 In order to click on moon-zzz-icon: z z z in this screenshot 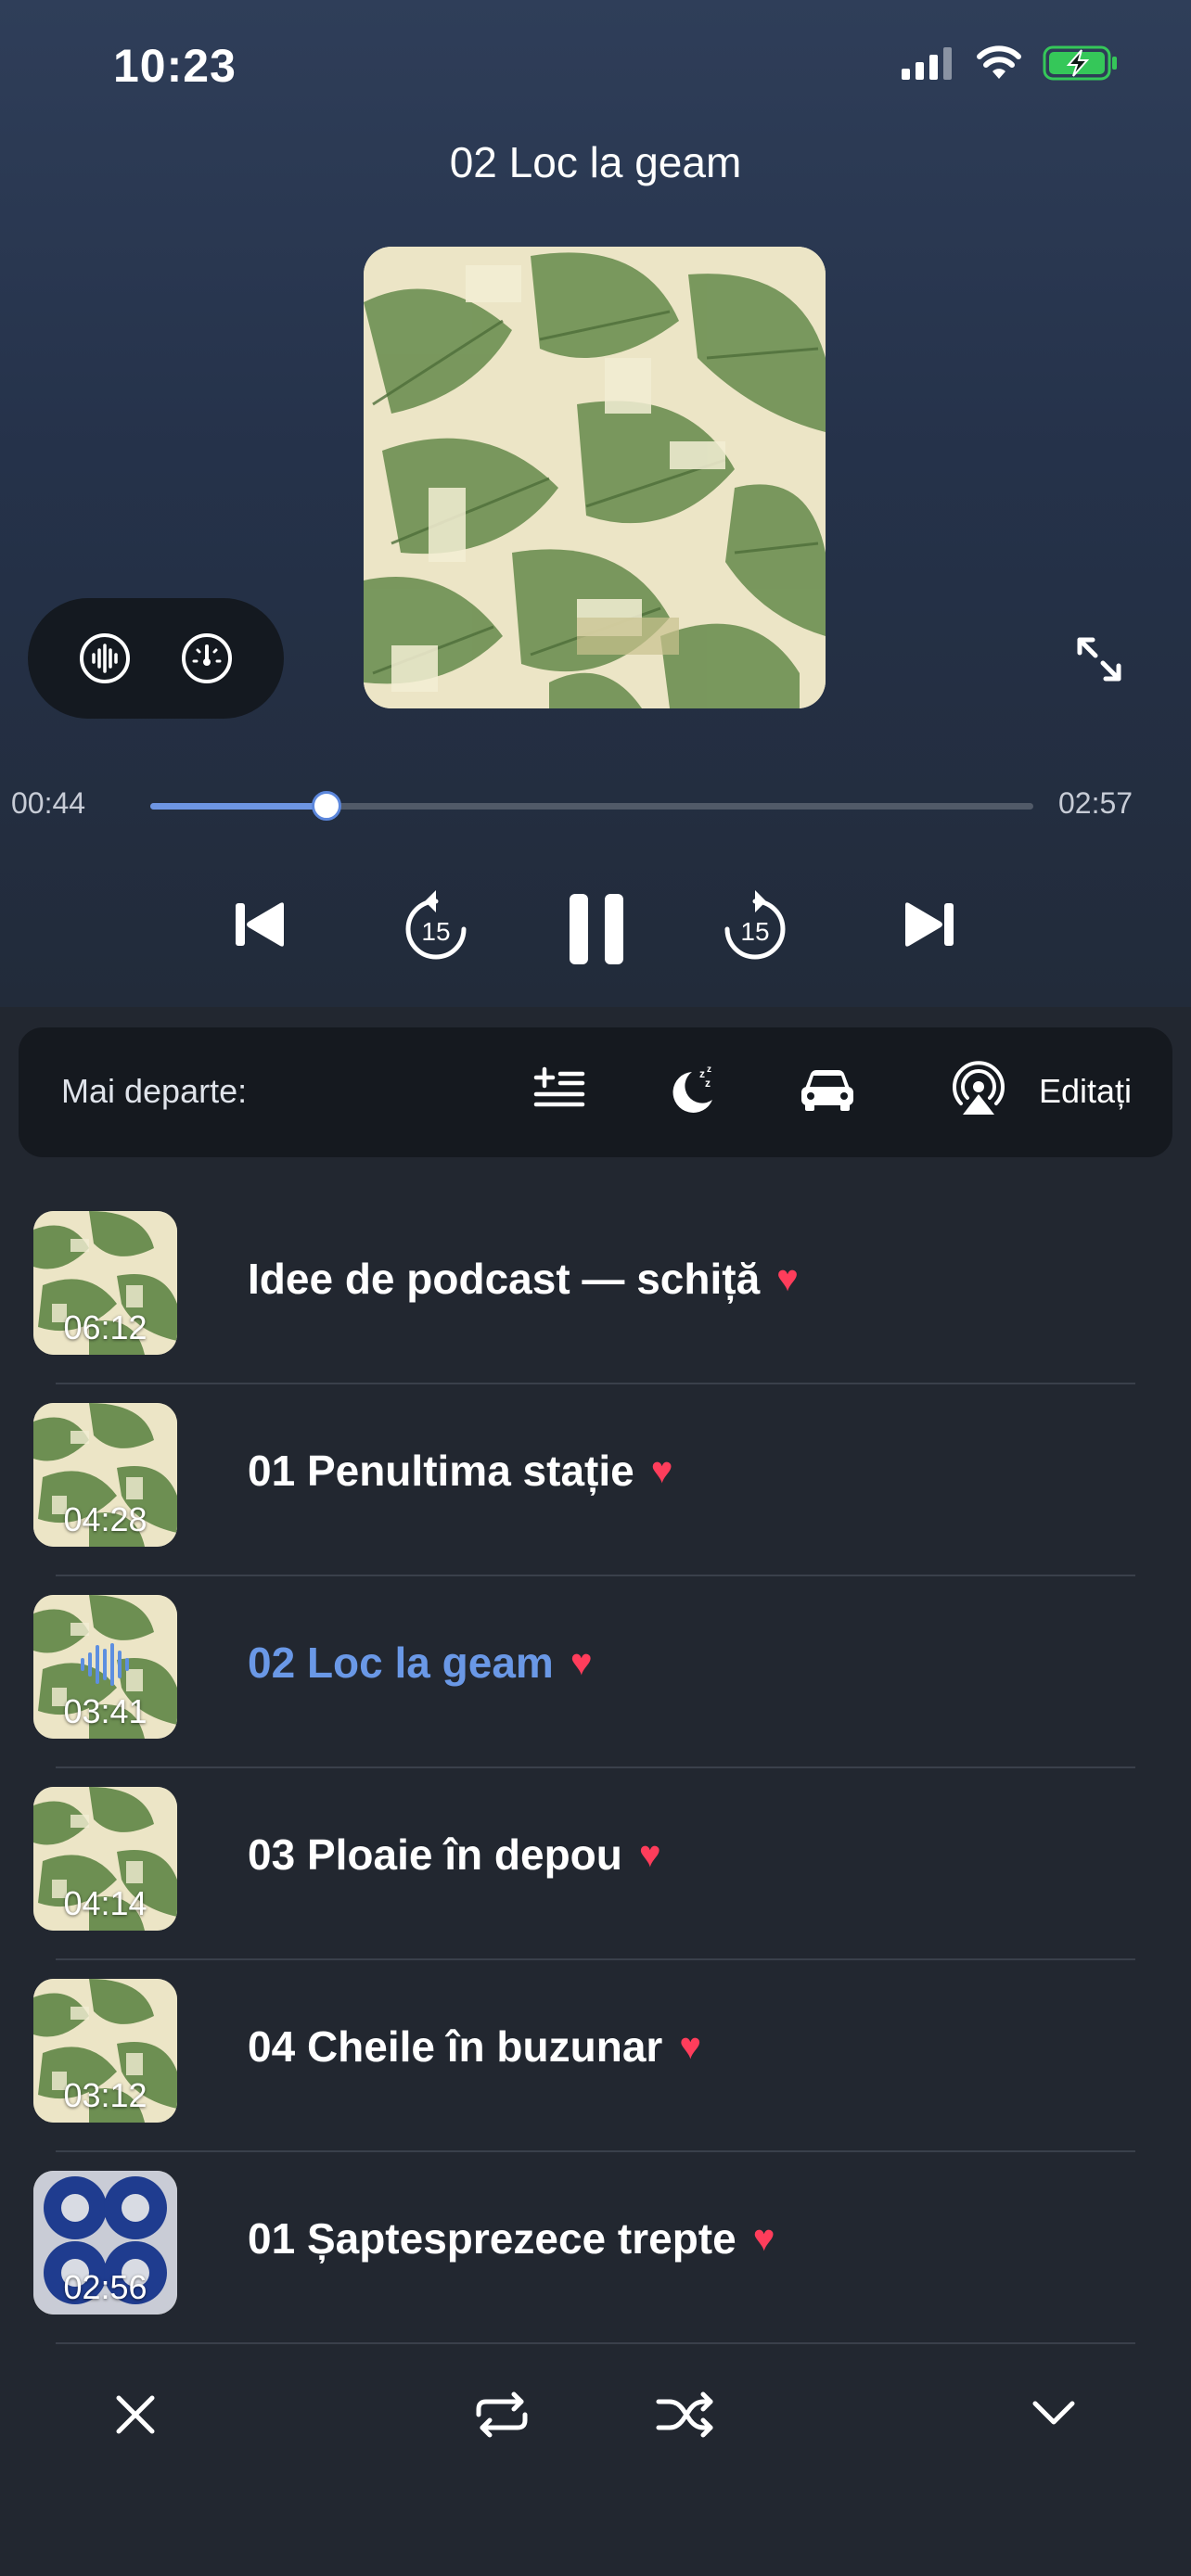, I will do `click(692, 1089)`.